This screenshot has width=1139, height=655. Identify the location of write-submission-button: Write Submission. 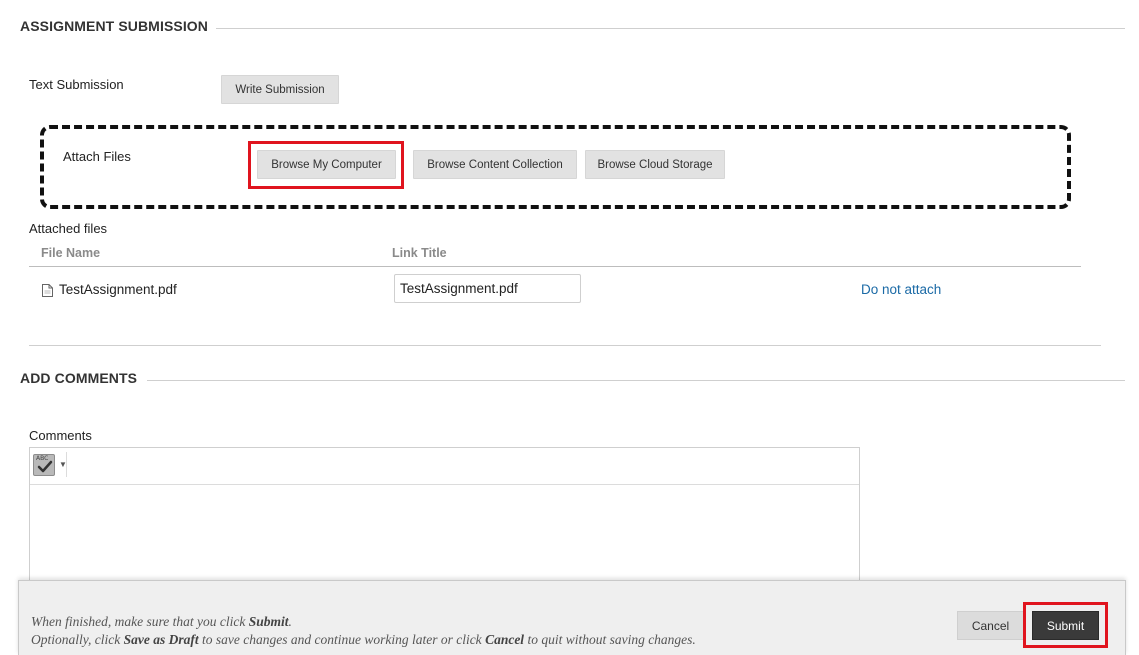
(280, 89).